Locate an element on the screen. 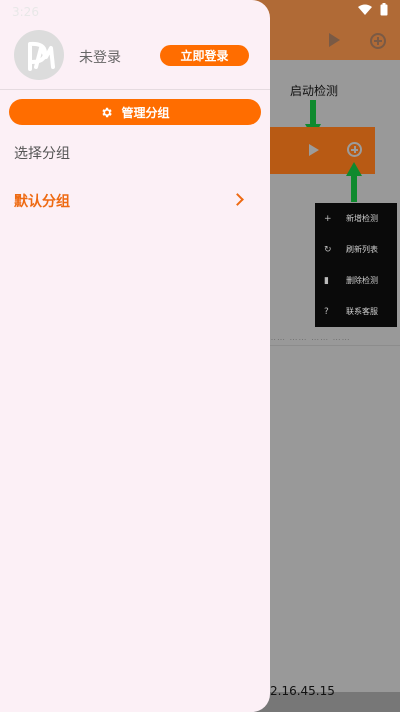  gear-icon is located at coordinates (107, 112).